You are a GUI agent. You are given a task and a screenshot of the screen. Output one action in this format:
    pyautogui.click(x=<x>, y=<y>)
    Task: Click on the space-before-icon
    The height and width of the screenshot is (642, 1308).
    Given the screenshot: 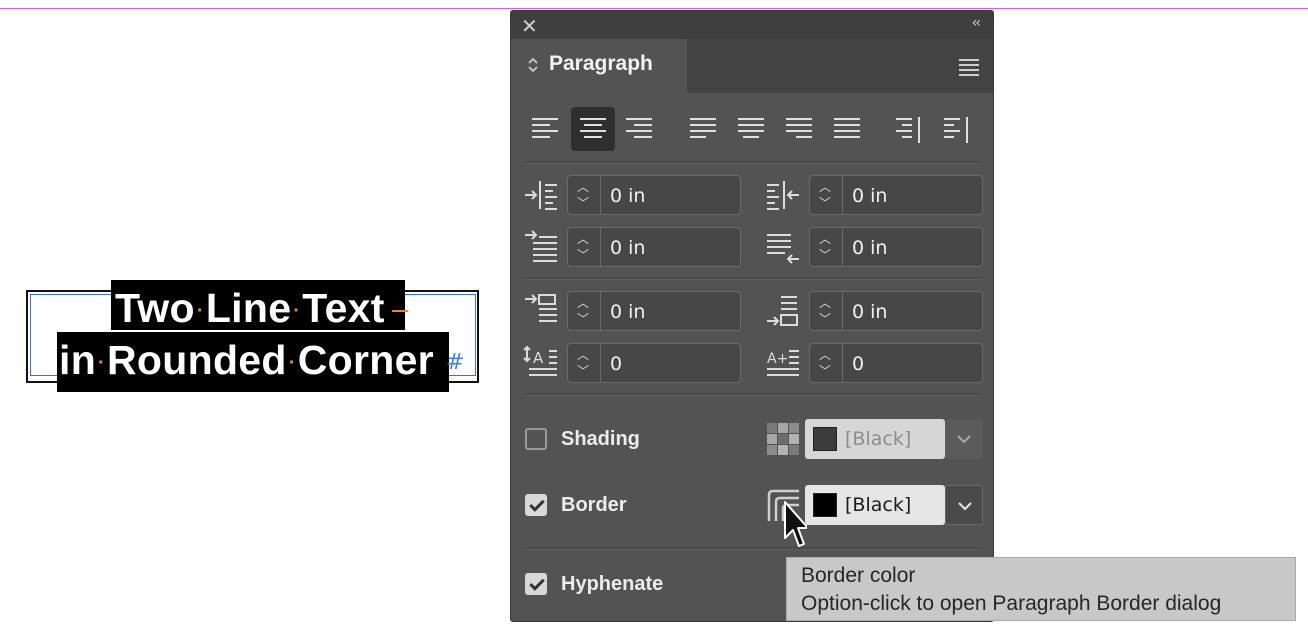 What is the action you would take?
    pyautogui.click(x=542, y=311)
    